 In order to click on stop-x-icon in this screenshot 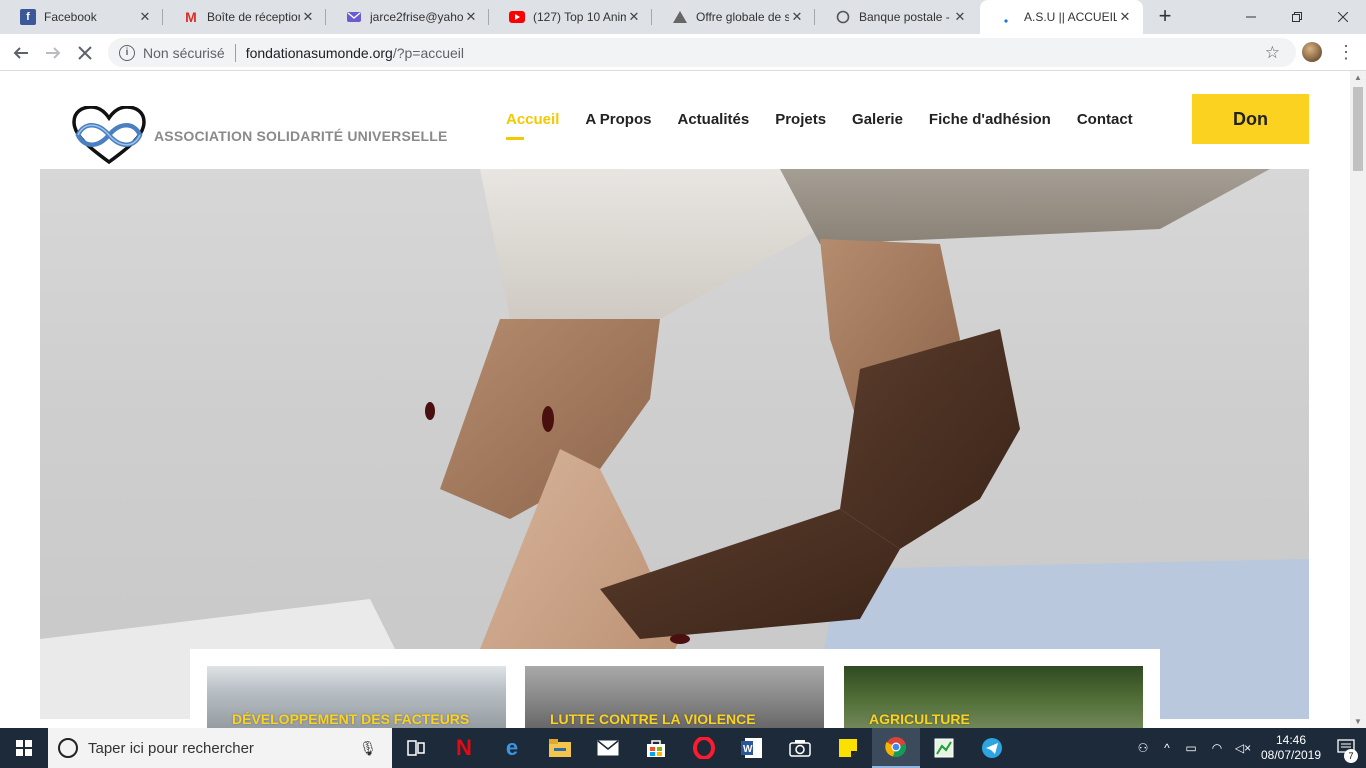, I will do `click(85, 53)`.